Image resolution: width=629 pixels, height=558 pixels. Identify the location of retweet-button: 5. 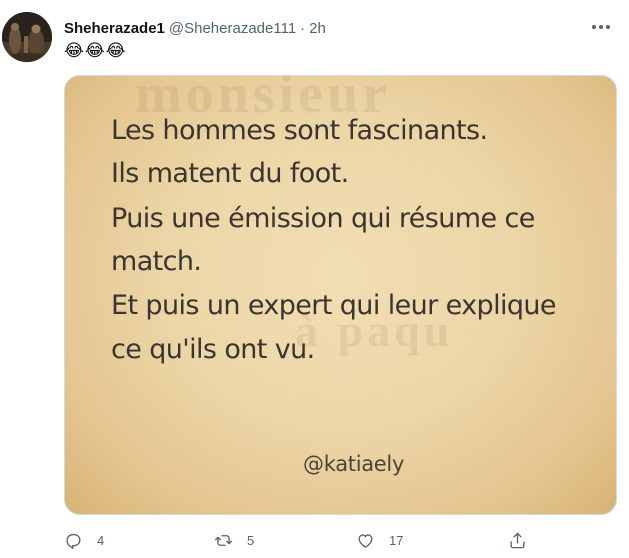
(234, 540).